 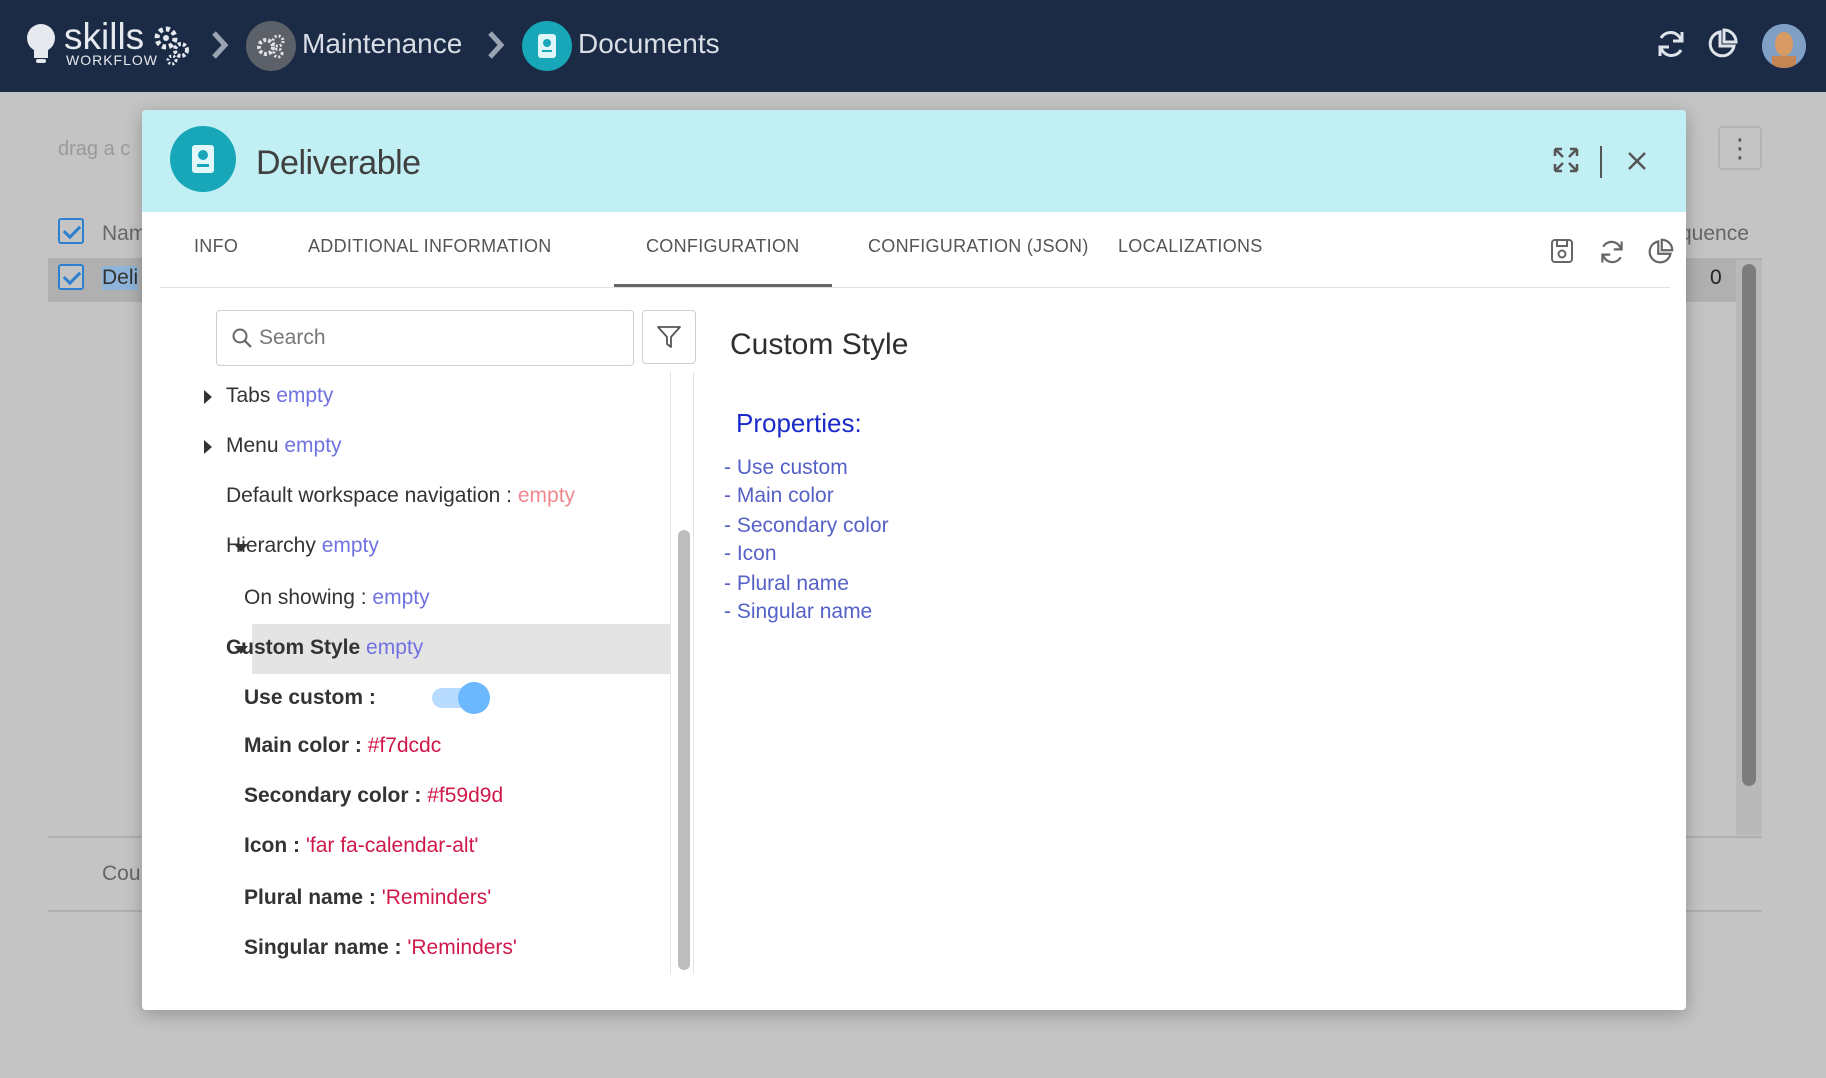 I want to click on use-custom-toggle, so click(x=461, y=698).